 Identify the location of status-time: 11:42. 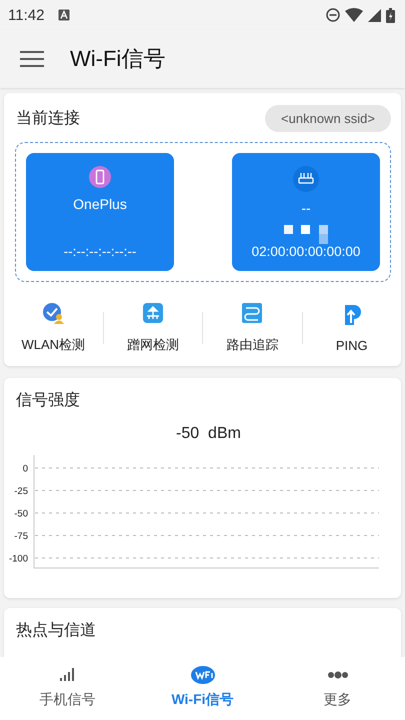
(26, 15).